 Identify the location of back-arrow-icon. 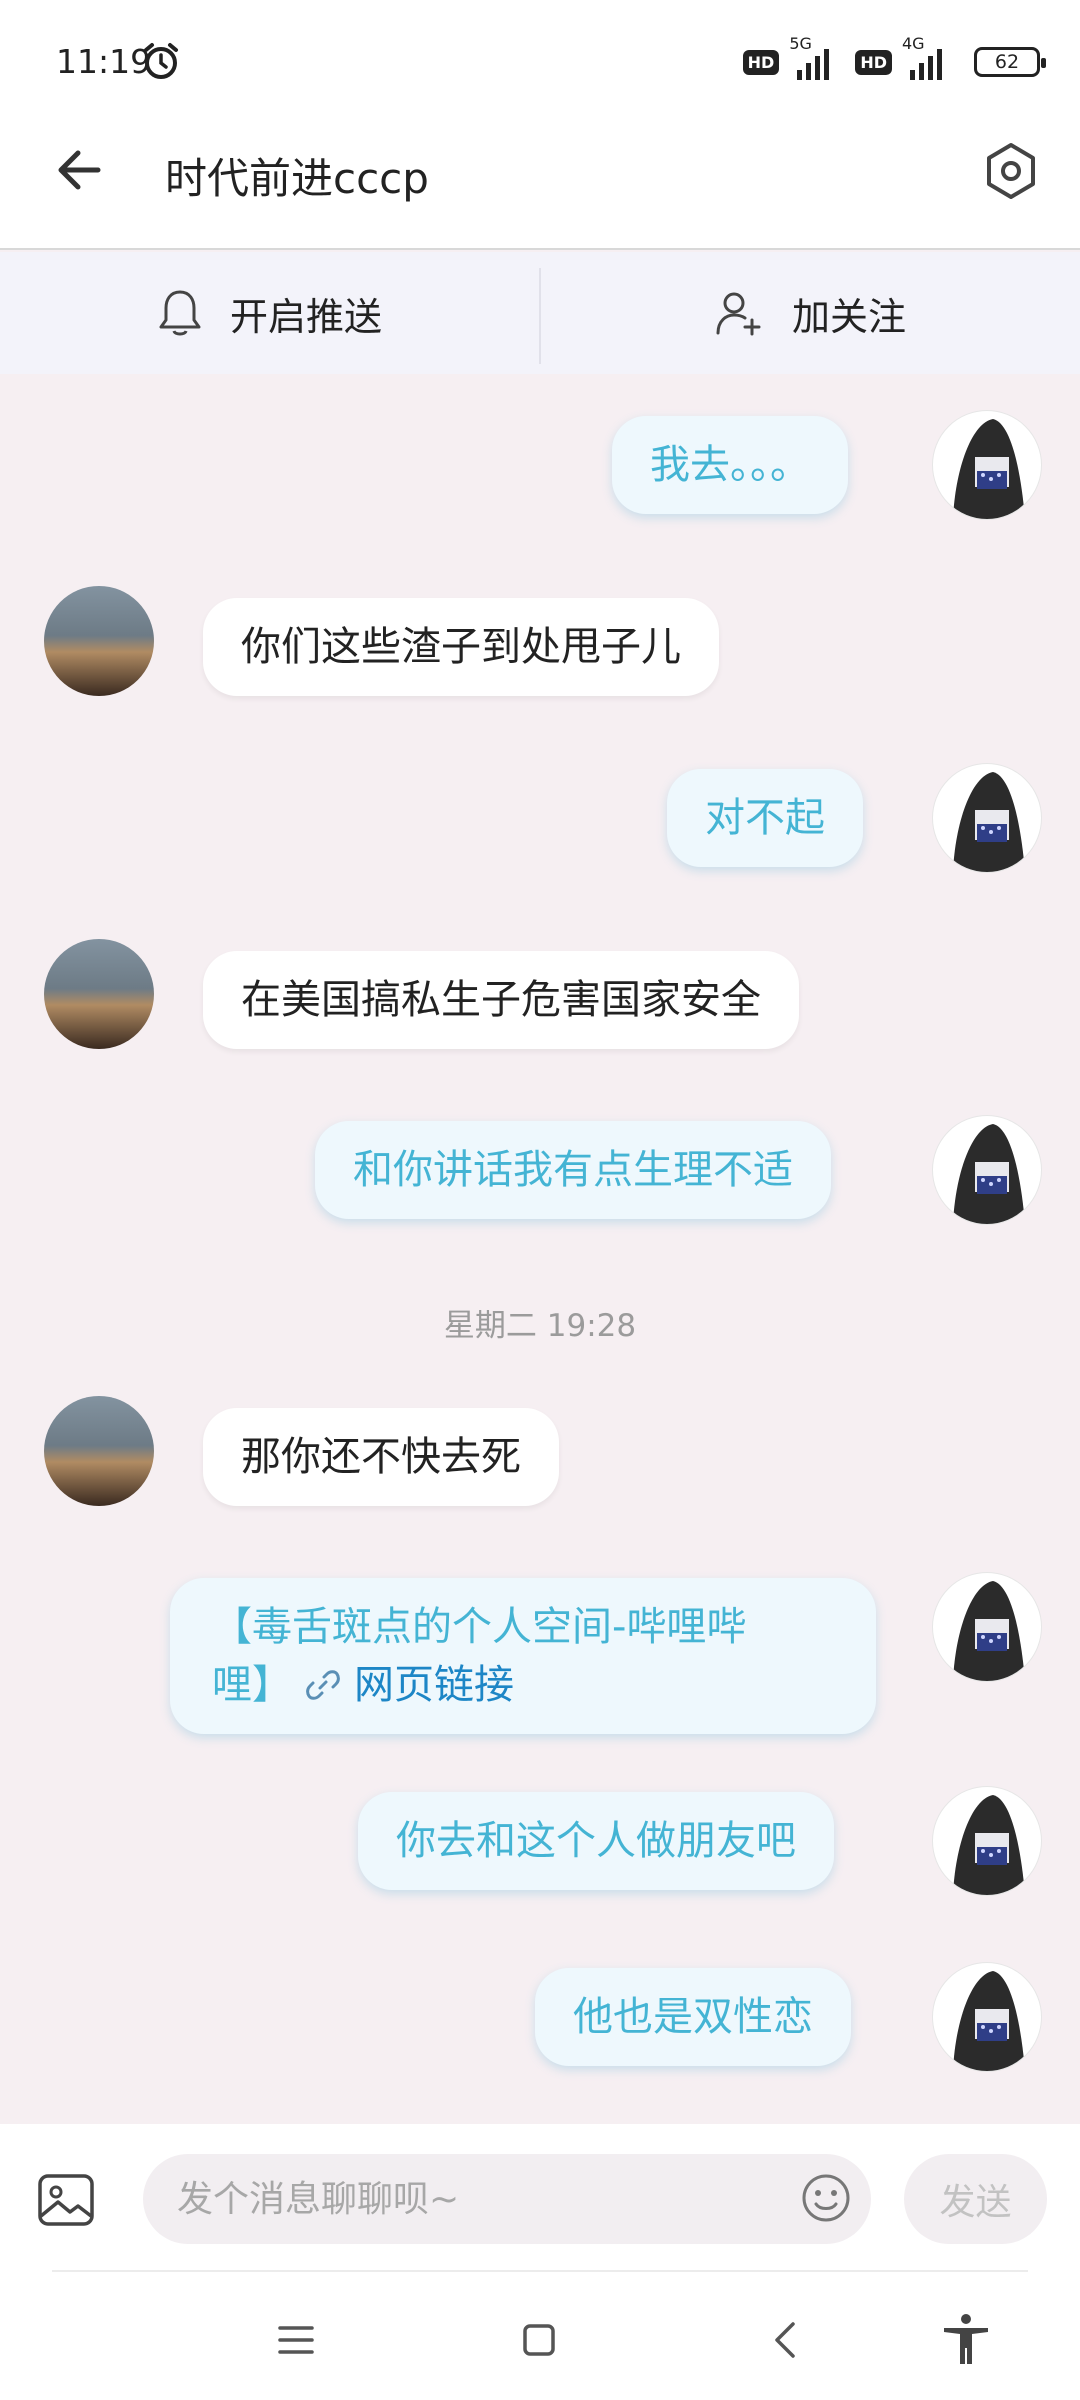
(80, 170).